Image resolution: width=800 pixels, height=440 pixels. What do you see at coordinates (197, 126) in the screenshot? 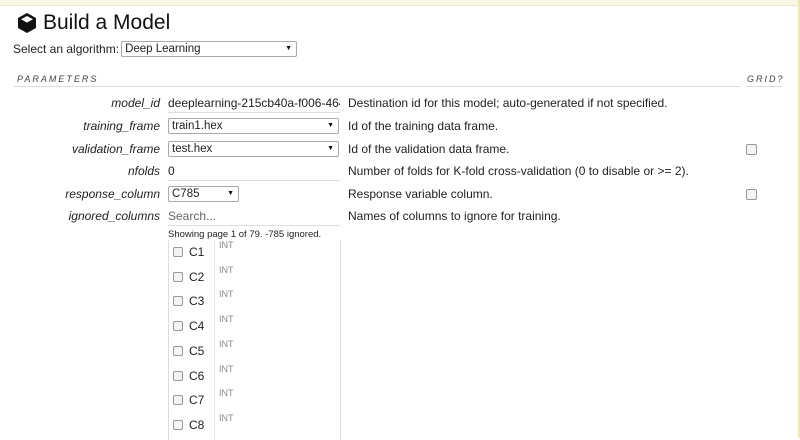
I see `training-frame-value: train1.hex` at bounding box center [197, 126].